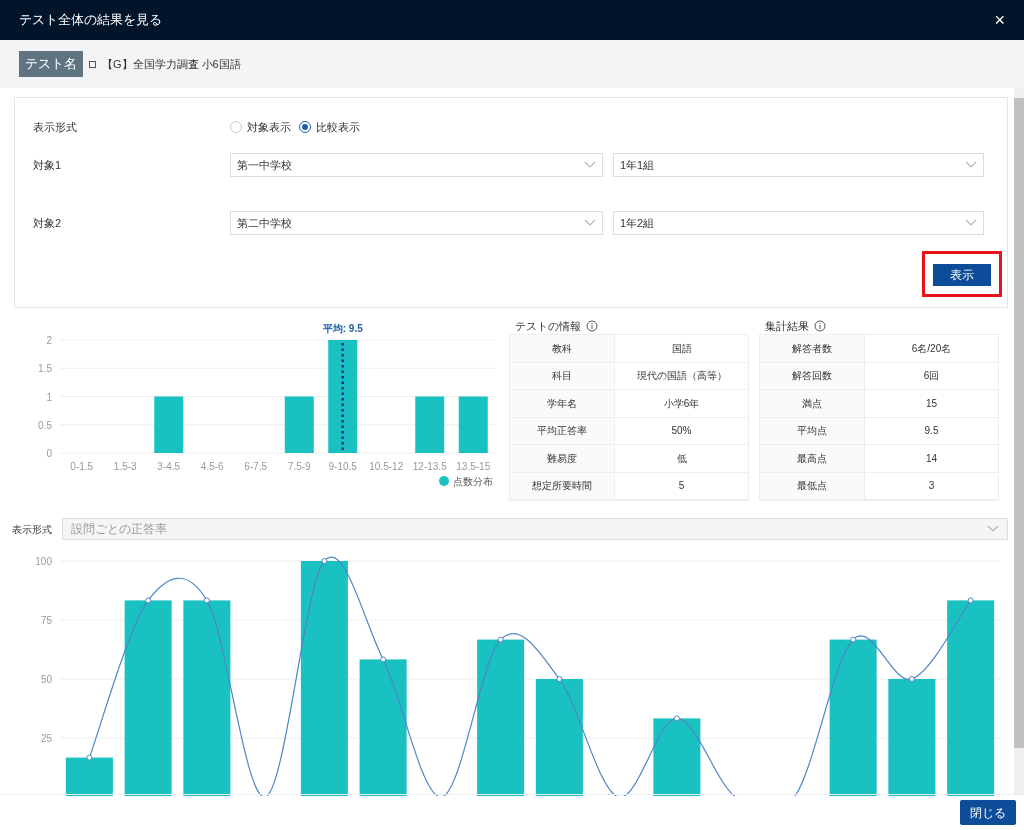 The width and height of the screenshot is (1024, 830). Describe the element at coordinates (256, 466) in the screenshot. I see `category-label: 6-7.5` at that location.